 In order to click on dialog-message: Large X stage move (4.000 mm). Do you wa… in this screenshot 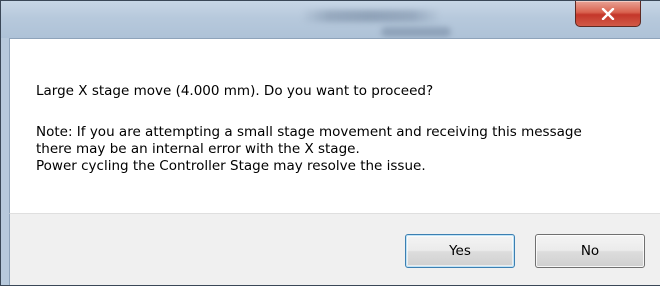, I will do `click(235, 91)`.